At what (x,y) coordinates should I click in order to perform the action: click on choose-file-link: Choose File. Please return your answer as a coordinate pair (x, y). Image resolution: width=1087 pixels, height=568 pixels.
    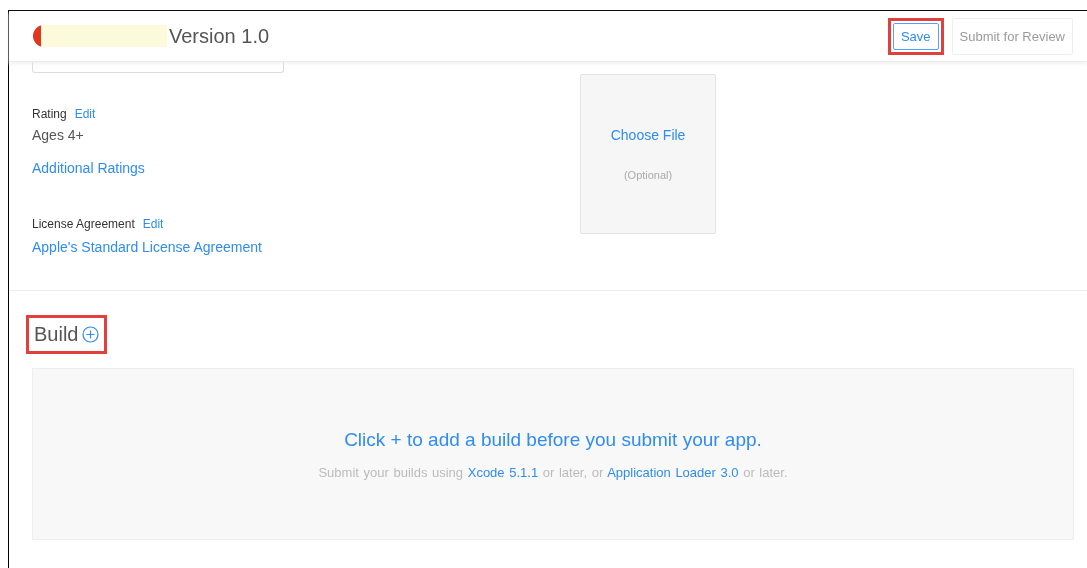
    Looking at the image, I should click on (648, 135).